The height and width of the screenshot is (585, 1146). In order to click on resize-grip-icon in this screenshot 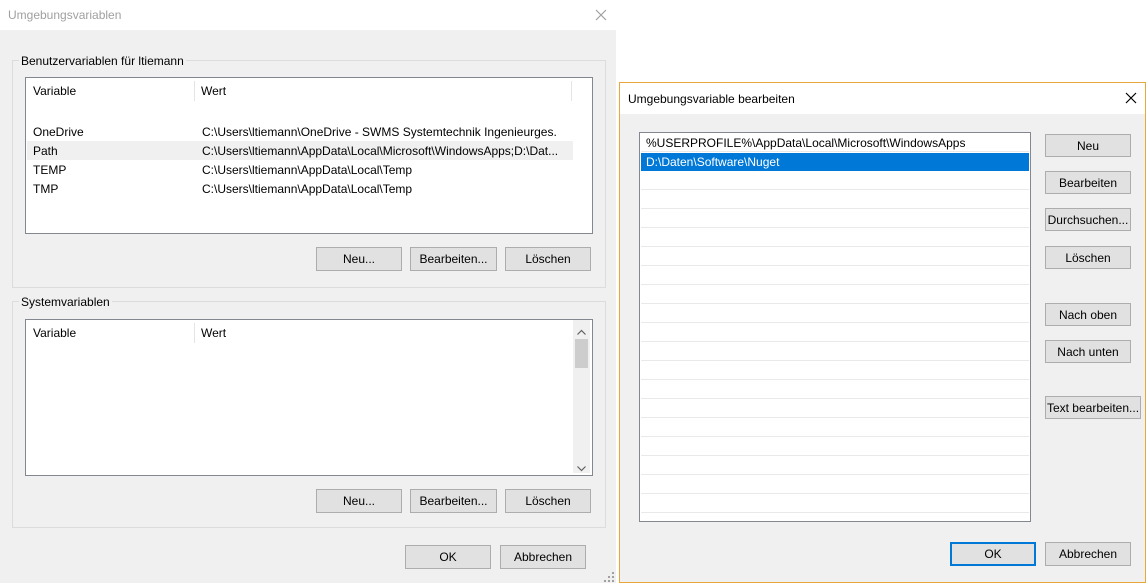, I will do `click(609, 576)`.